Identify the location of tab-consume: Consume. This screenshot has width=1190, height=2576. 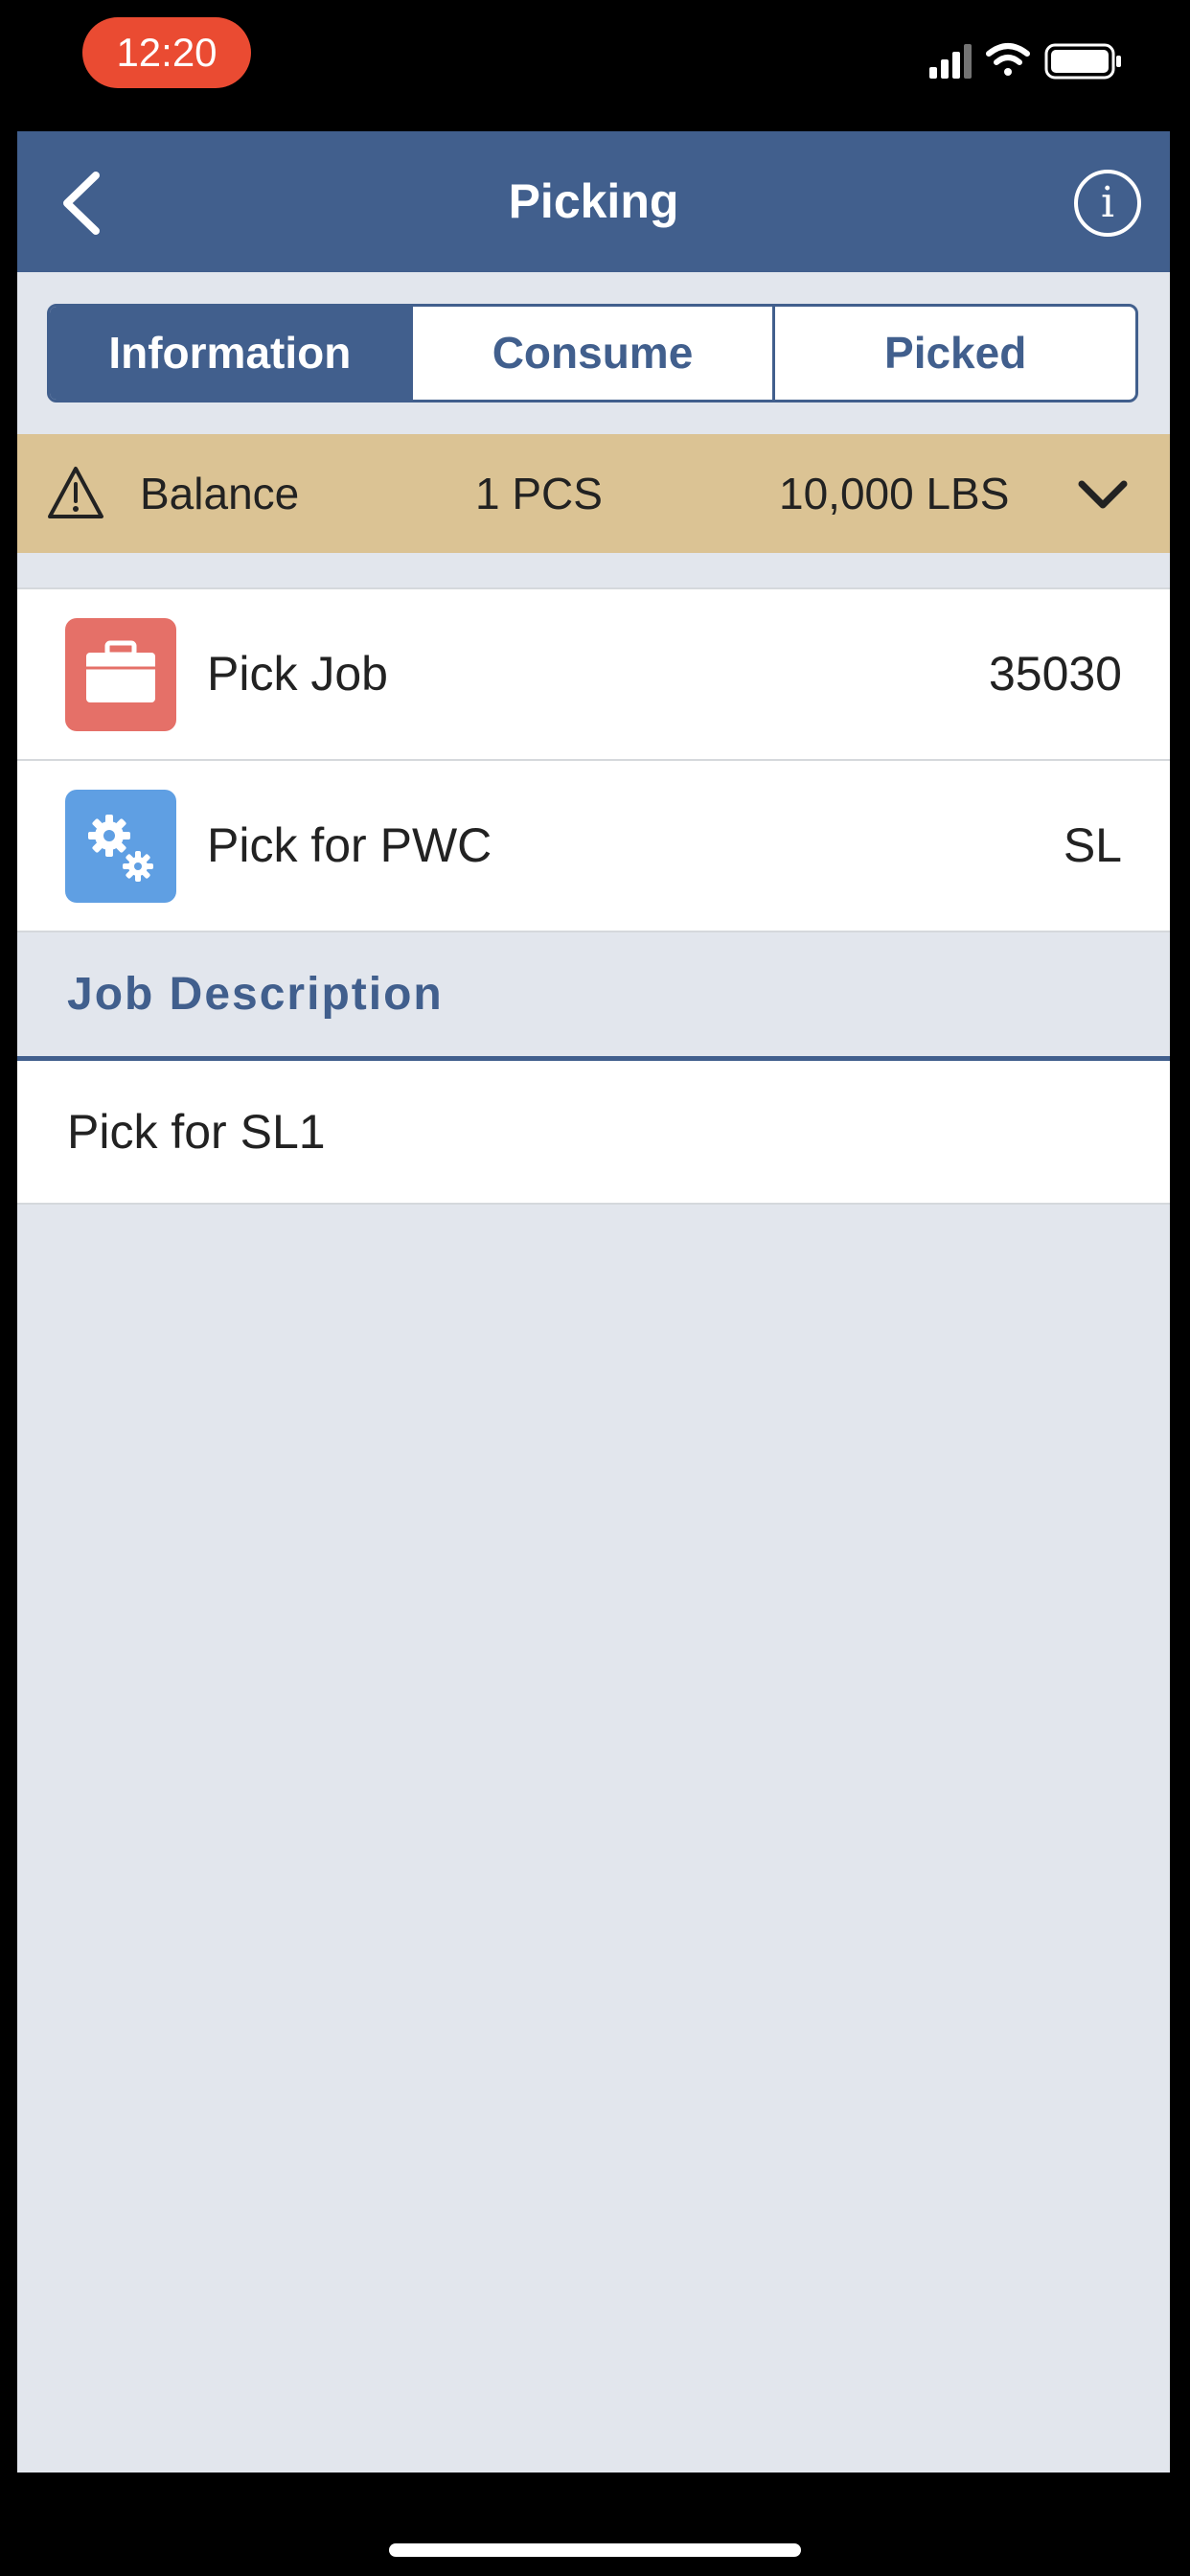
(591, 353).